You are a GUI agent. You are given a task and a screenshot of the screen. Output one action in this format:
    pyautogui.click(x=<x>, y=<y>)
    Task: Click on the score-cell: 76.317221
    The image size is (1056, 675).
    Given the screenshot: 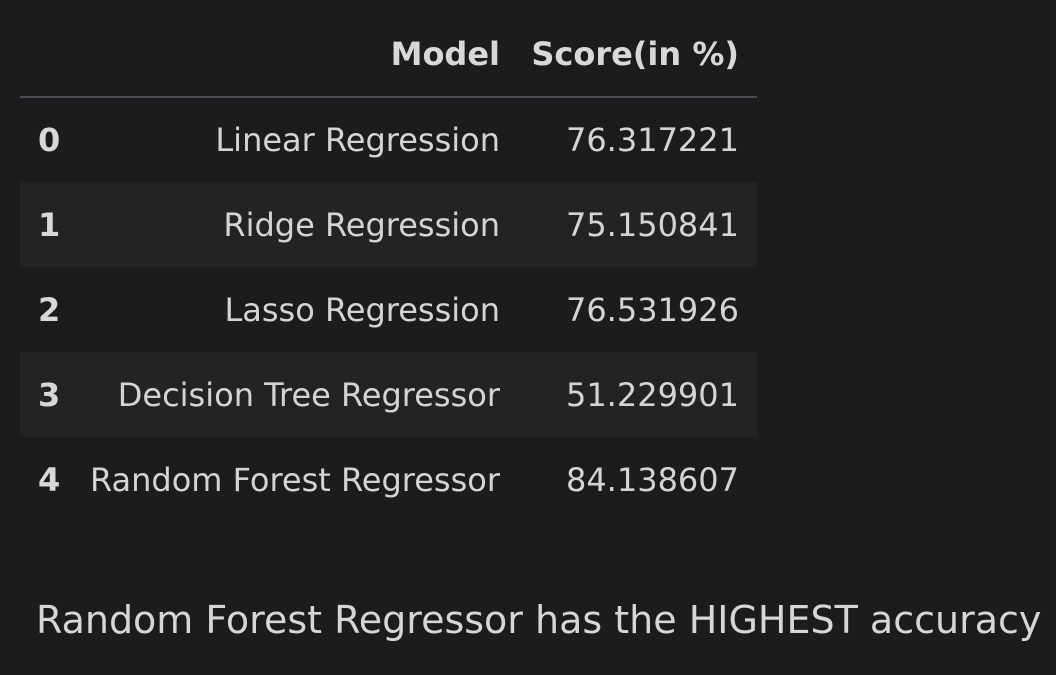 What is the action you would take?
    pyautogui.click(x=652, y=140)
    